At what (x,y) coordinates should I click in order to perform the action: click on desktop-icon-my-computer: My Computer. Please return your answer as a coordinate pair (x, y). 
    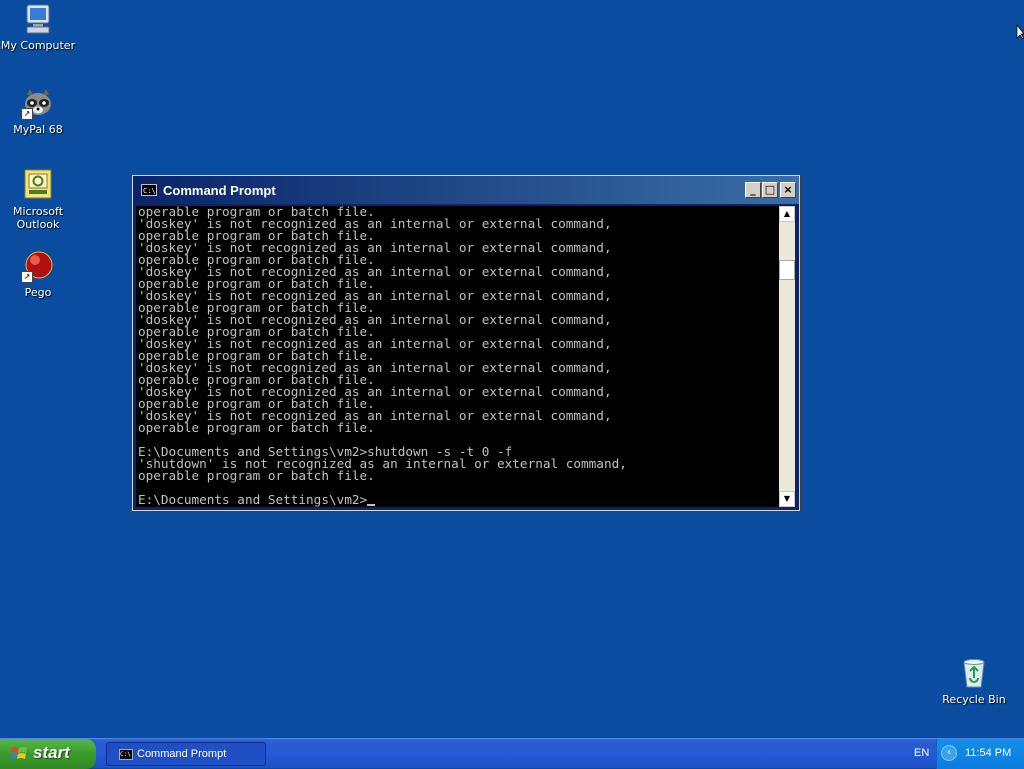
    Looking at the image, I should click on (38, 27).